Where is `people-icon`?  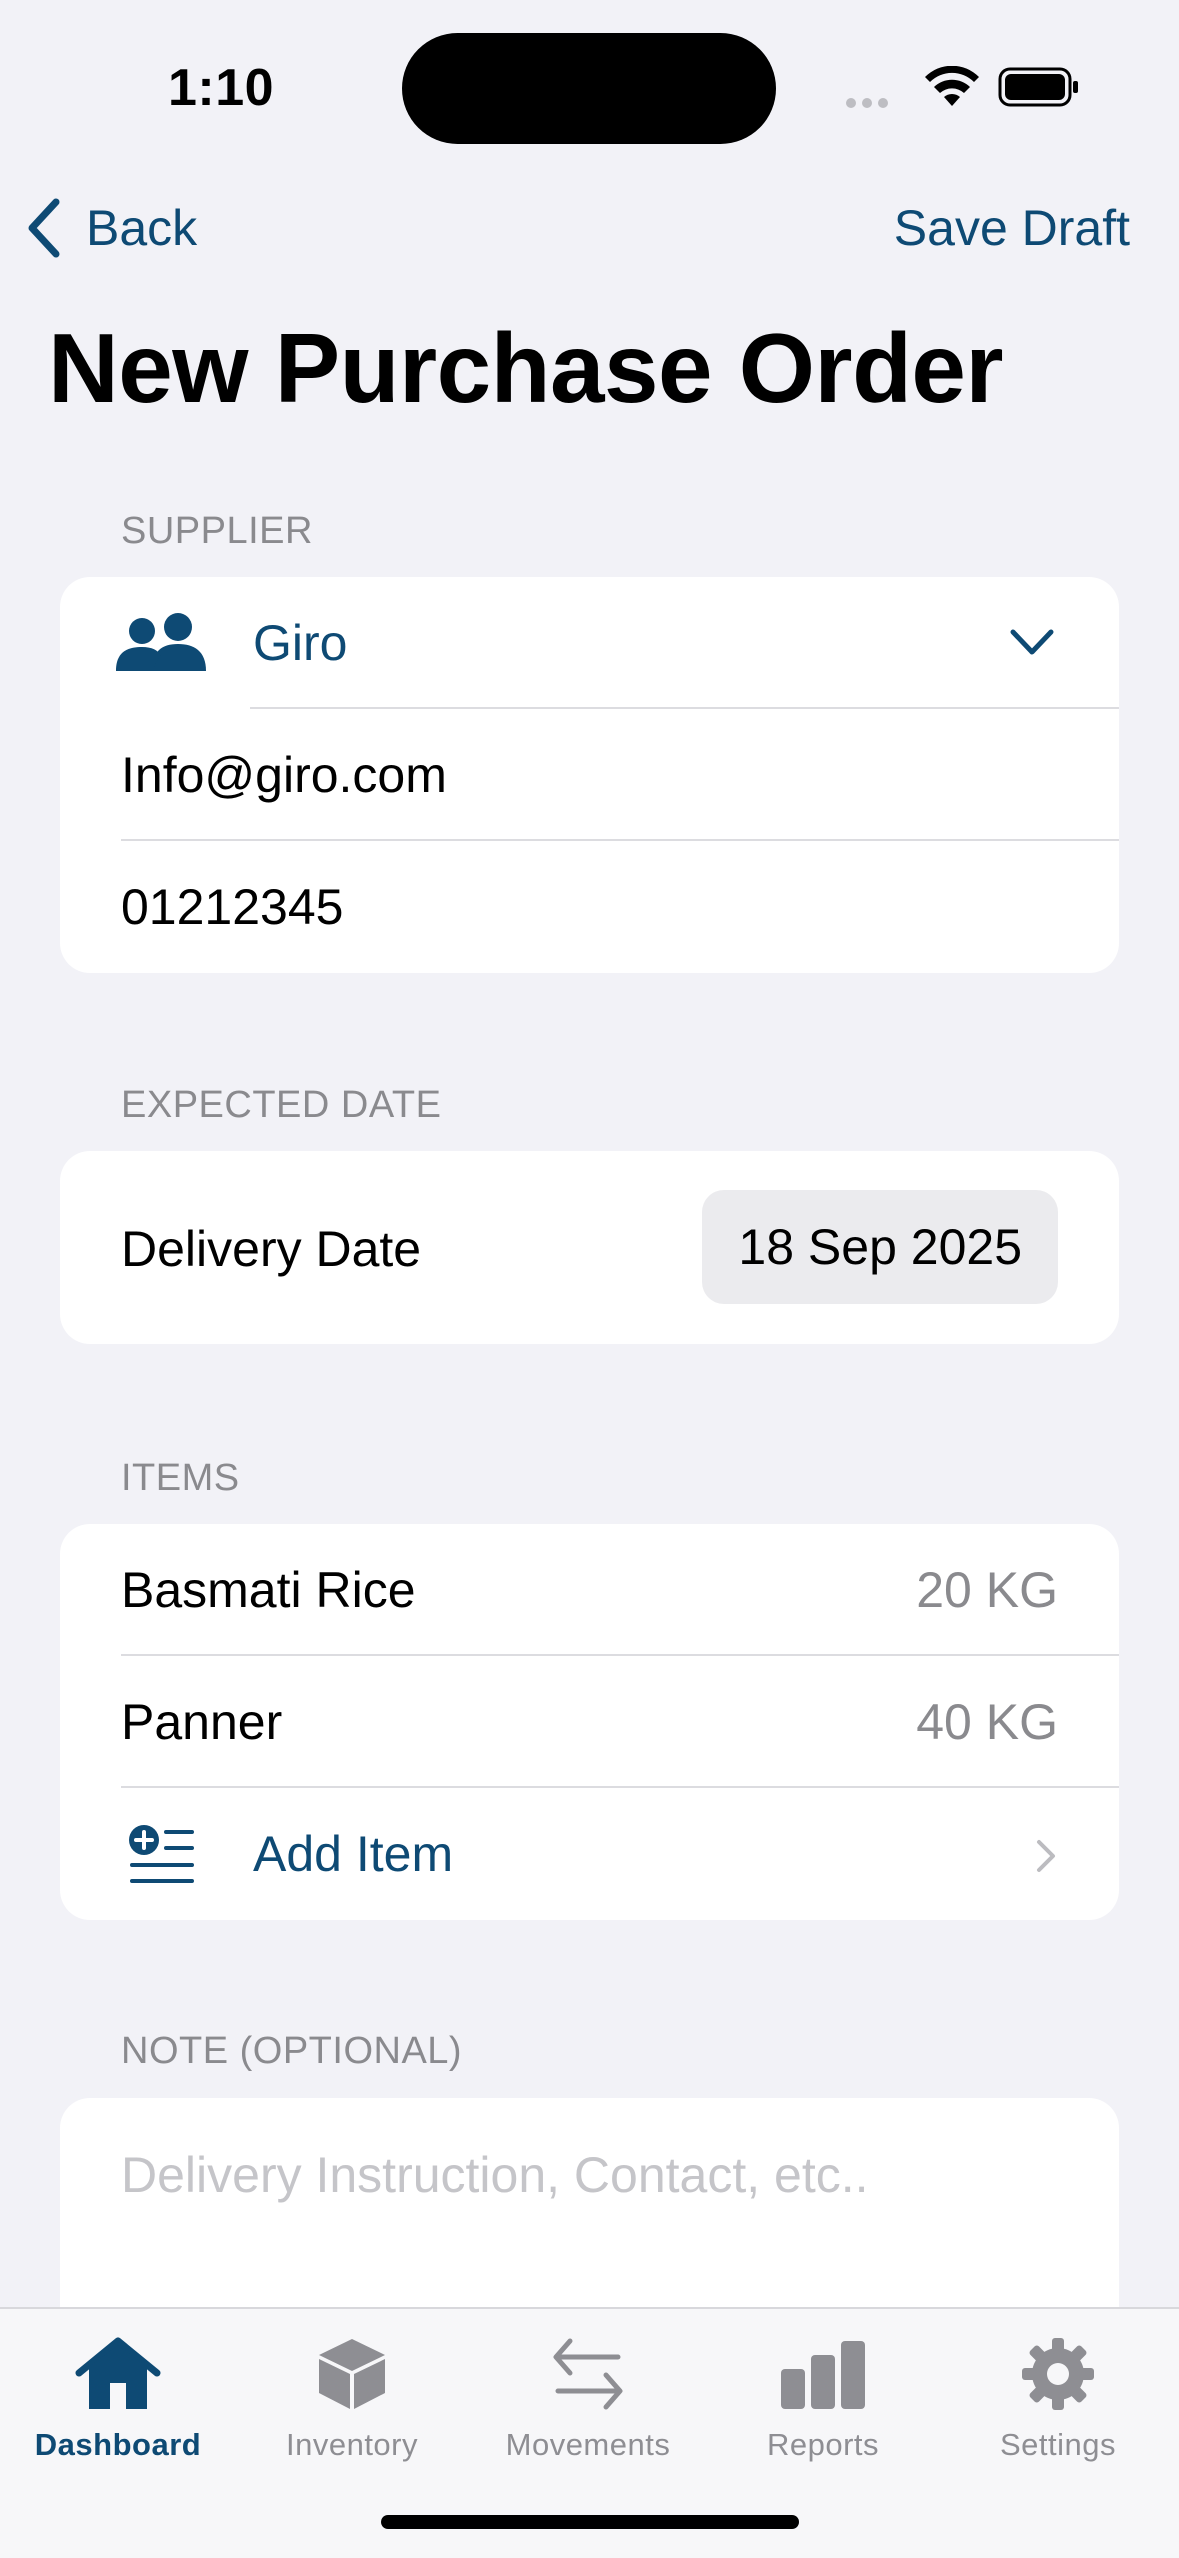
people-icon is located at coordinates (161, 642).